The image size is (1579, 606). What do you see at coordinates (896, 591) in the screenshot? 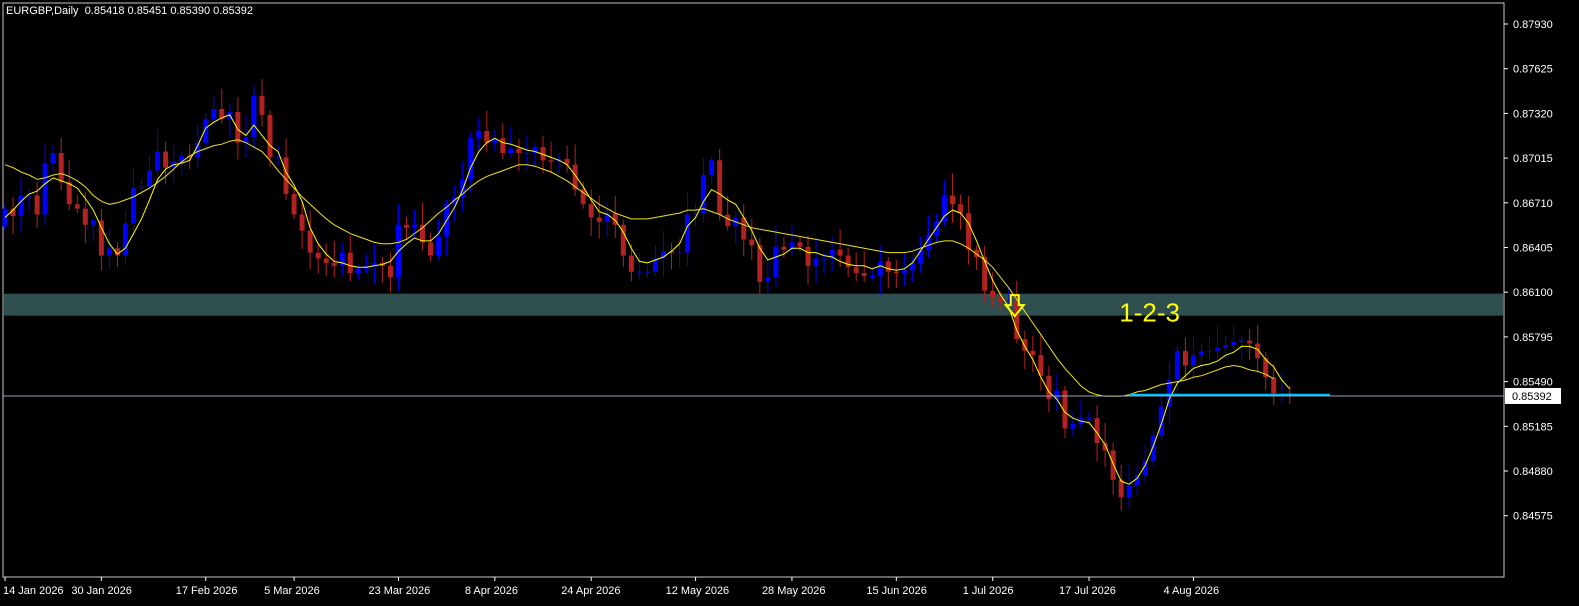
I see `date-tick-label: 15 Jun 2026` at bounding box center [896, 591].